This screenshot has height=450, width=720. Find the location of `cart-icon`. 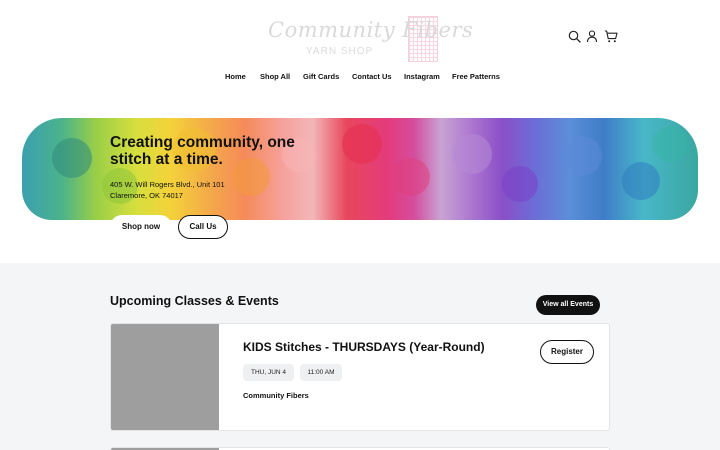

cart-icon is located at coordinates (611, 37).